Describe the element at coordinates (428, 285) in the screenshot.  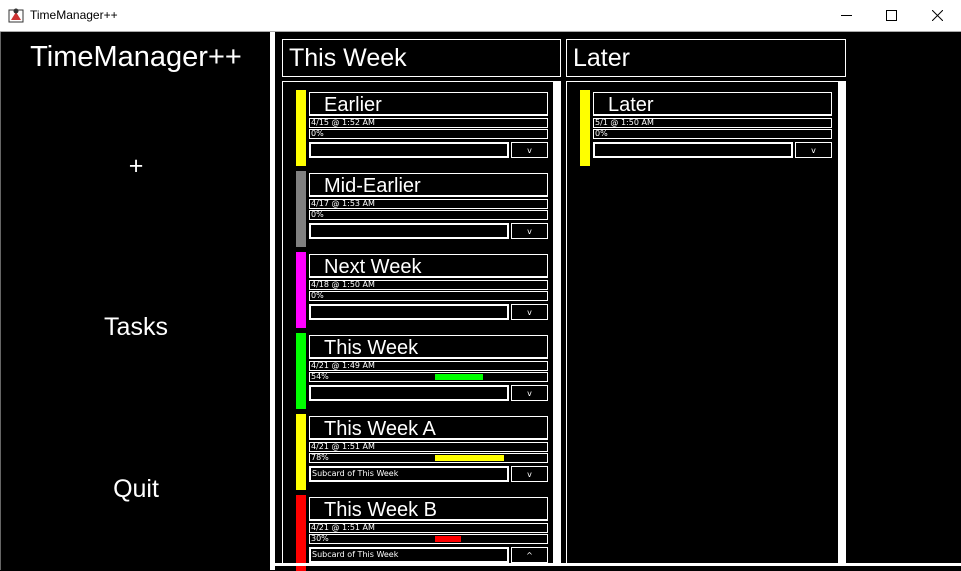
I see `card-due-date: 4/18 @ 1:50 AM` at that location.